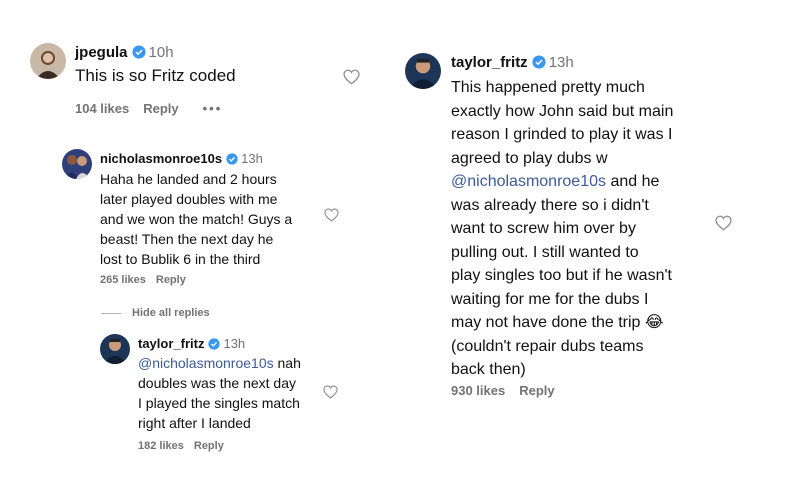 Image resolution: width=804 pixels, height=477 pixels. What do you see at coordinates (562, 111) in the screenshot?
I see `text-line: exactly how John said but main` at bounding box center [562, 111].